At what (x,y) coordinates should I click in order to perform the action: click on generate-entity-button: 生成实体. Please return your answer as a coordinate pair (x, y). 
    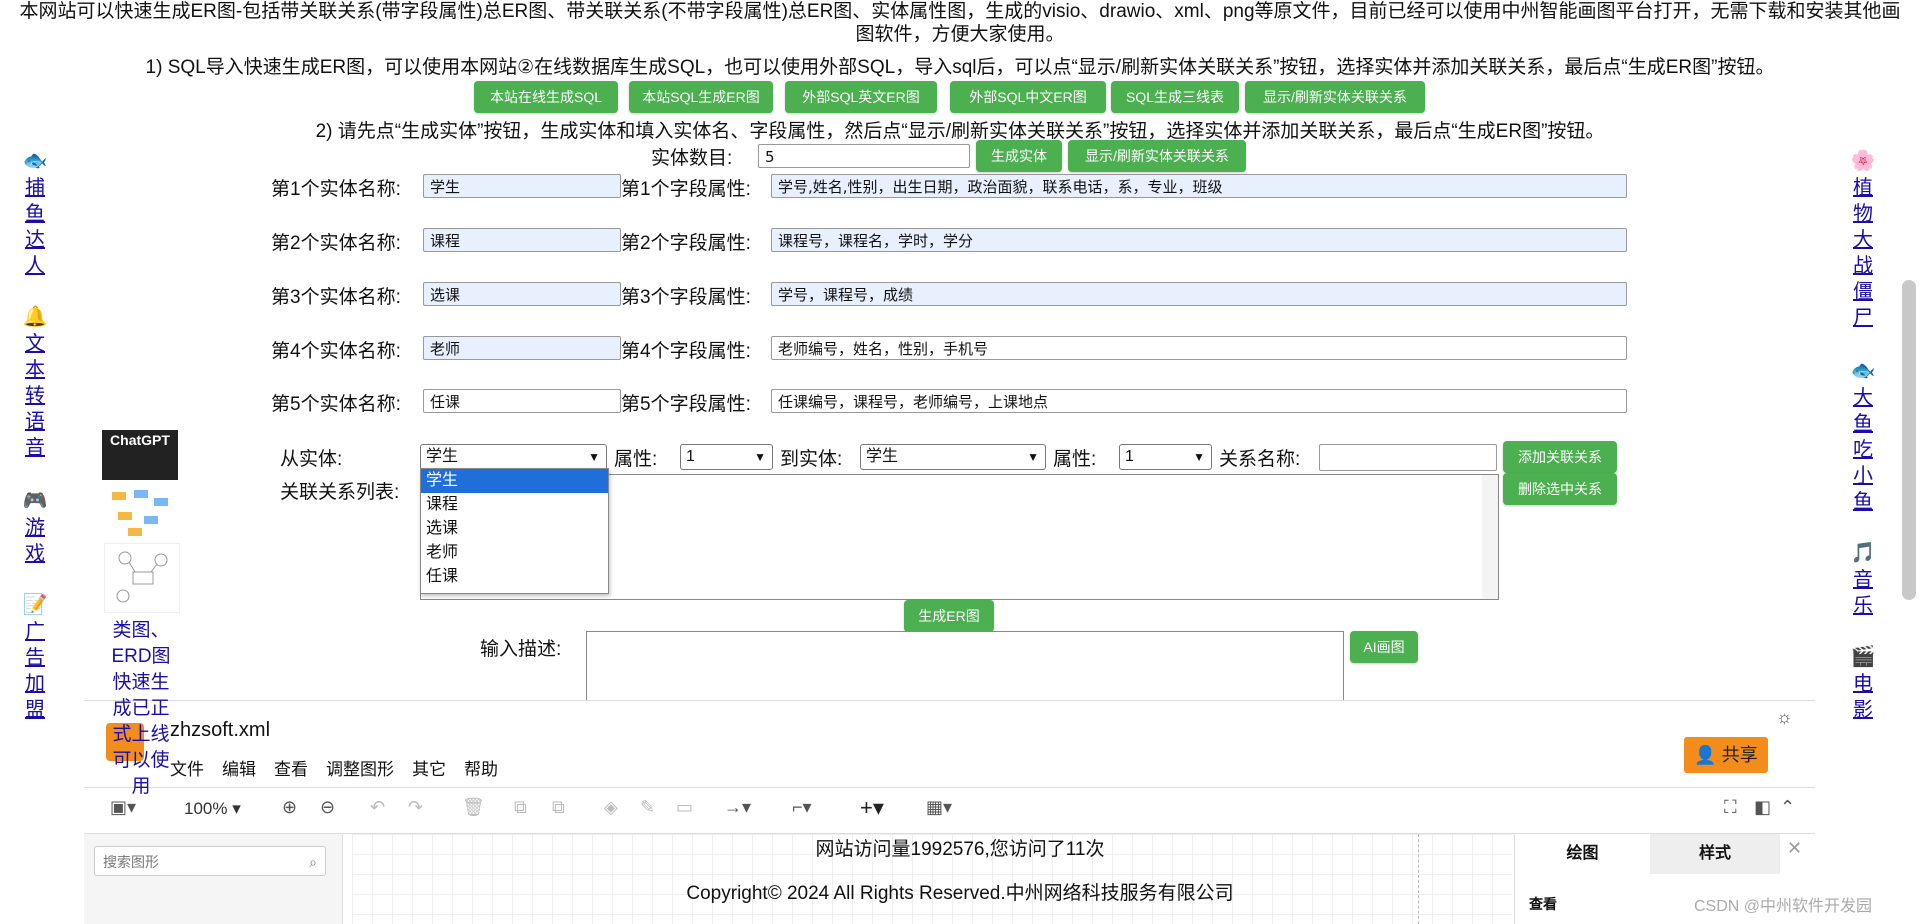
    Looking at the image, I should click on (1019, 156).